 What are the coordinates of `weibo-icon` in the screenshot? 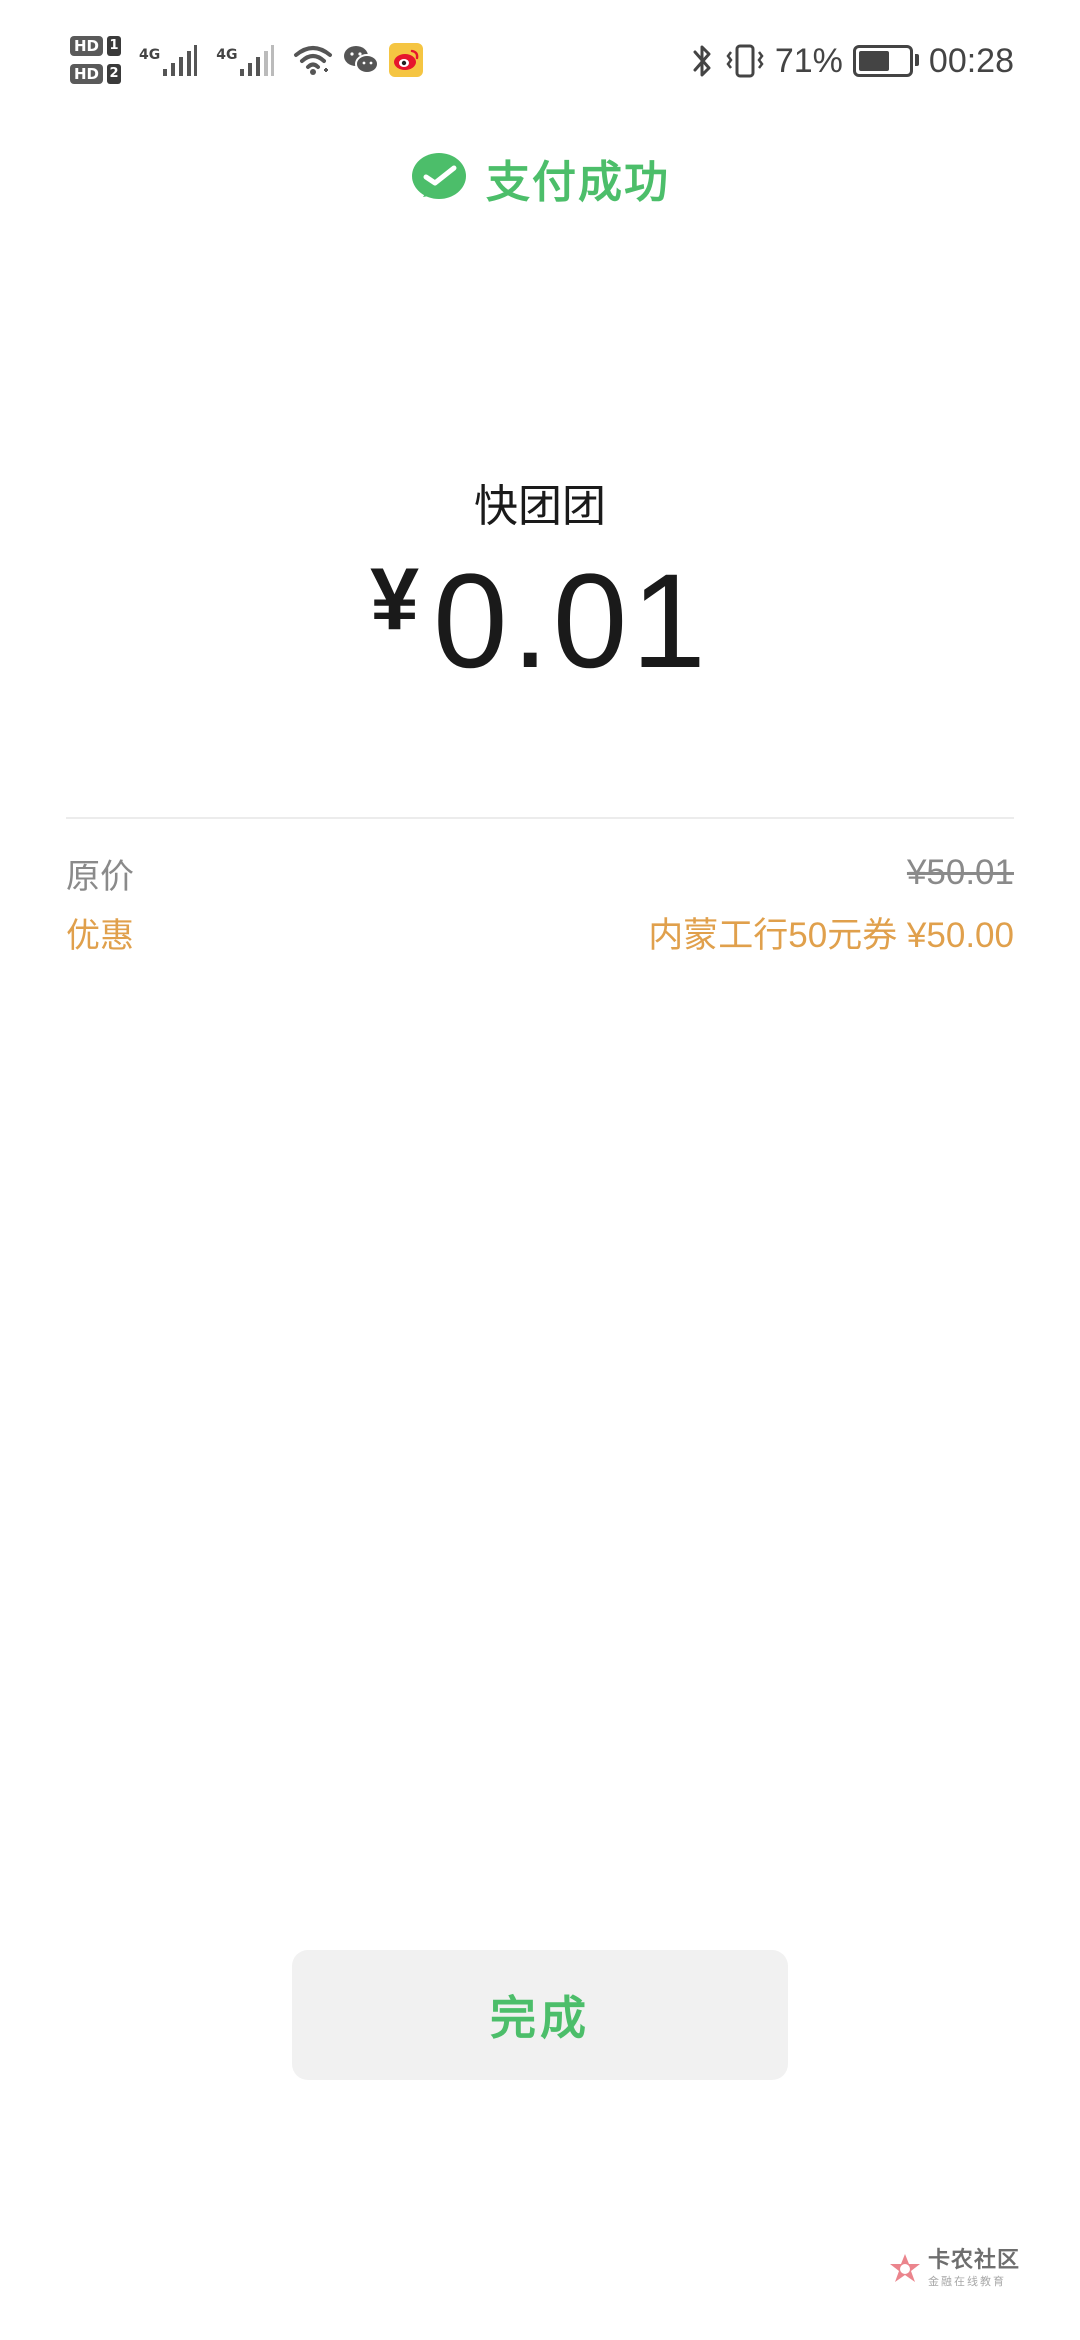 It's located at (406, 60).